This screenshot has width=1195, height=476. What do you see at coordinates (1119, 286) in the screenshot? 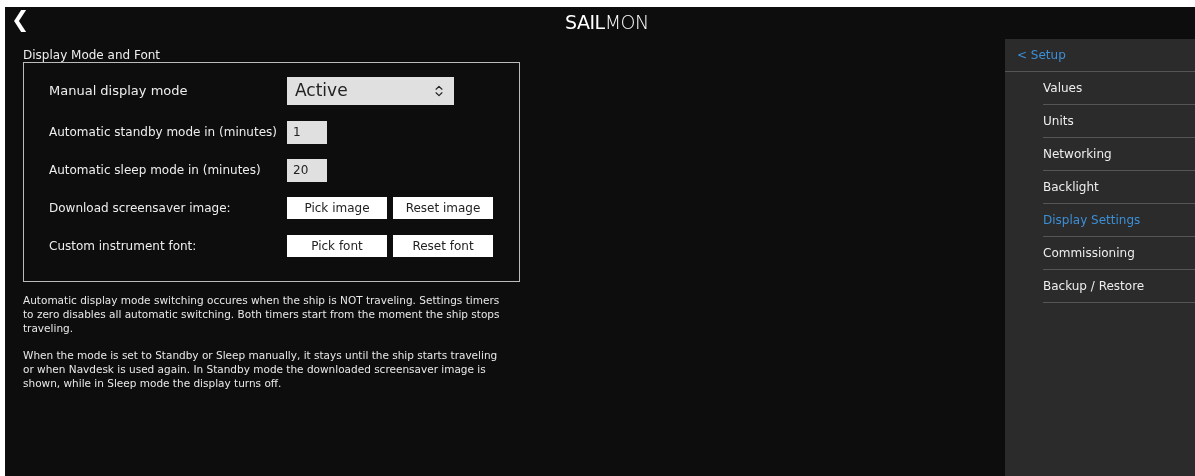
I see `sidebar-item: Backup / Restore` at bounding box center [1119, 286].